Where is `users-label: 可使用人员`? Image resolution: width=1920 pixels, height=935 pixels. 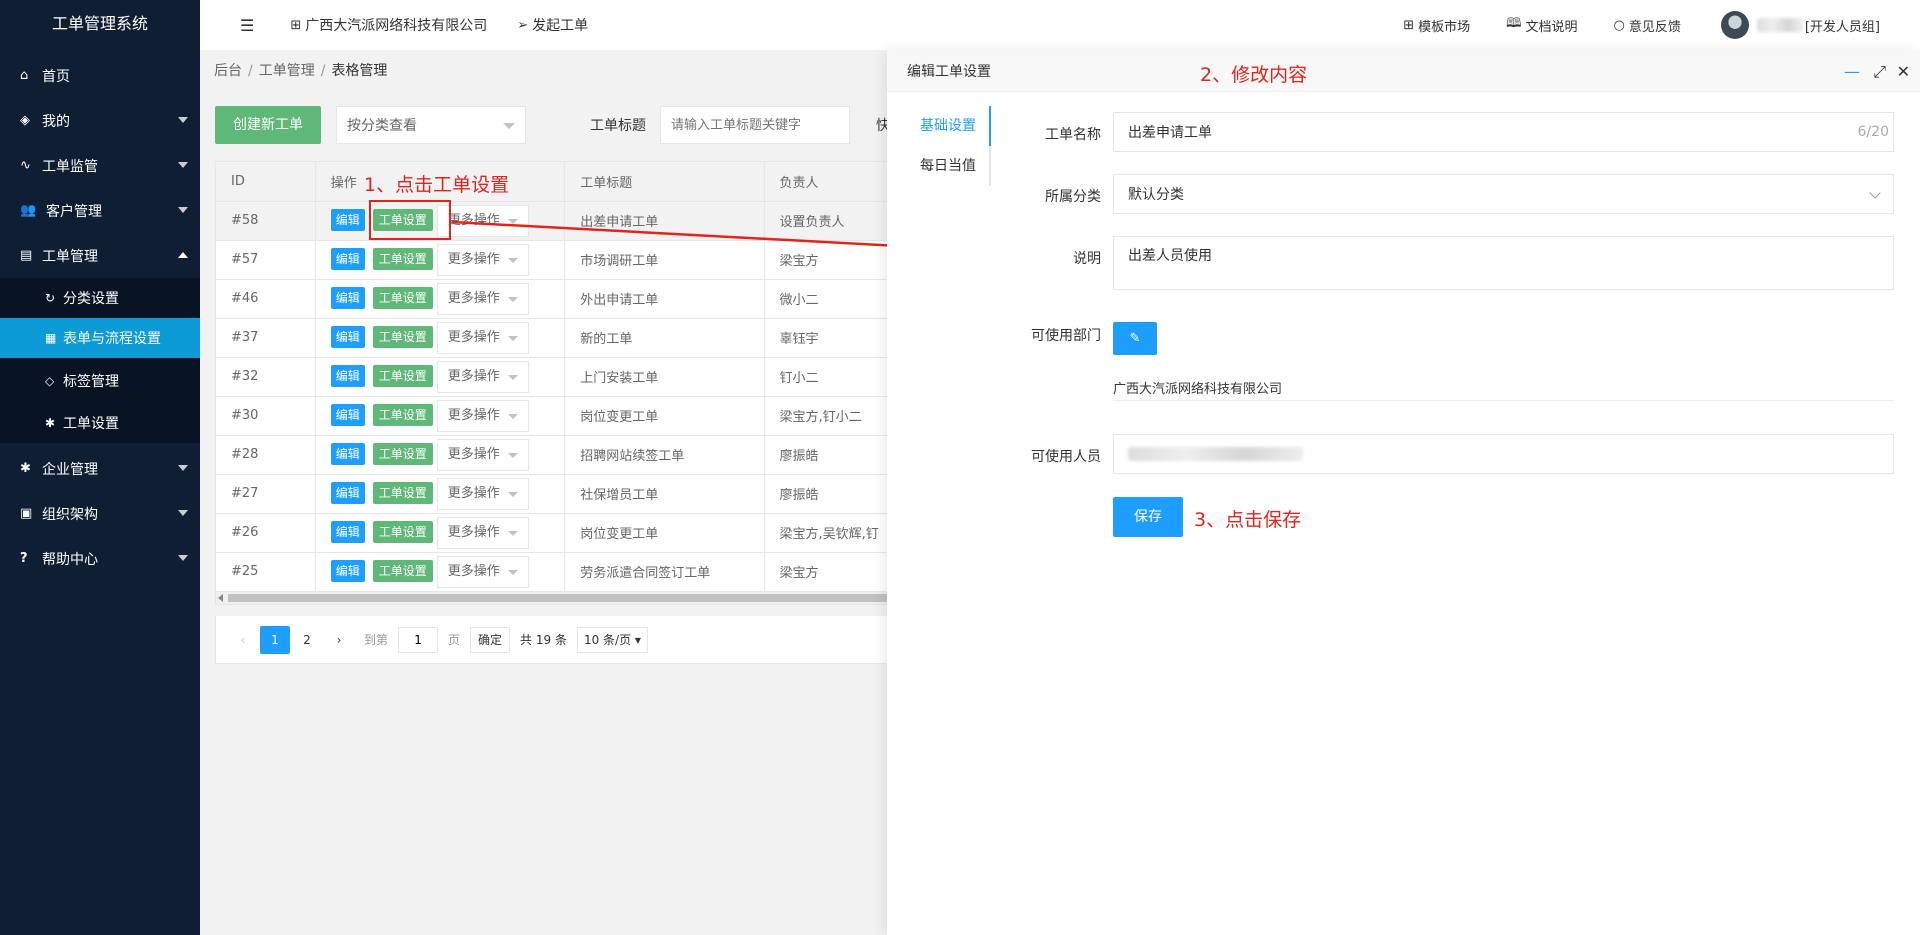 users-label: 可使用人员 is located at coordinates (1066, 457).